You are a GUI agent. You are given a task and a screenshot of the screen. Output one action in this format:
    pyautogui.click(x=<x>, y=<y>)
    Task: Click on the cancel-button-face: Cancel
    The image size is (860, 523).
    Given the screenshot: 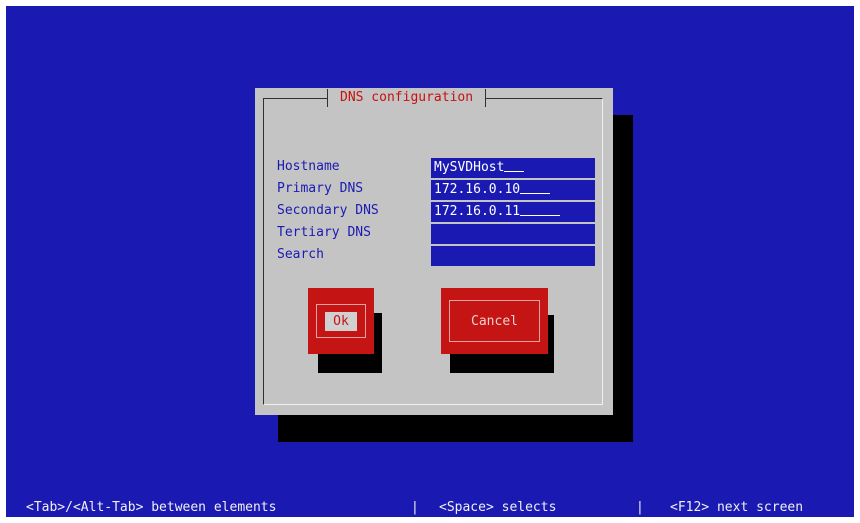 What is the action you would take?
    pyautogui.click(x=494, y=321)
    